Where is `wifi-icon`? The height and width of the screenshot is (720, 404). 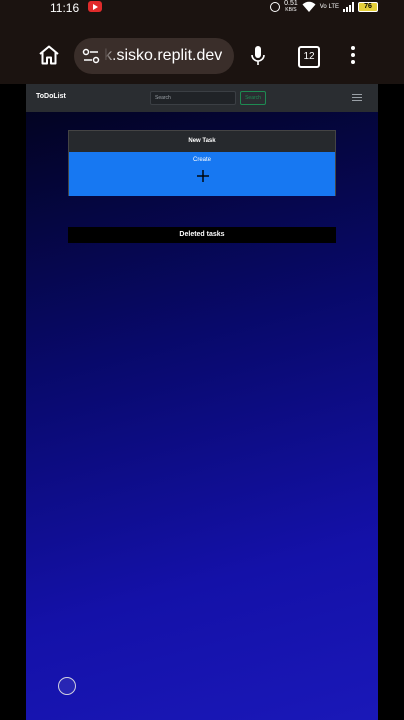
wifi-icon is located at coordinates (309, 6).